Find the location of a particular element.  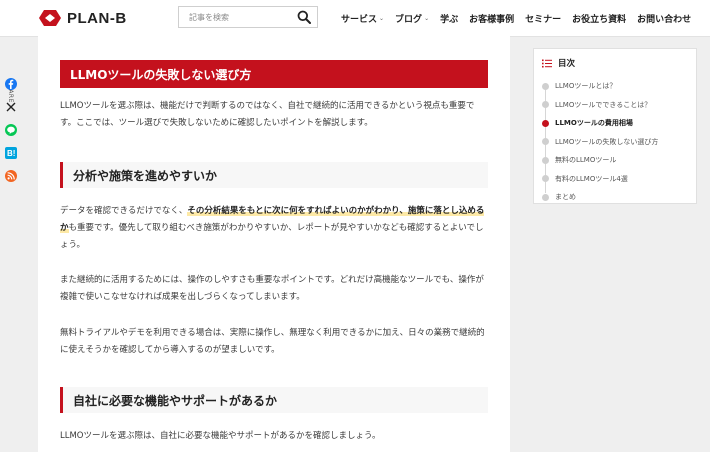

toc-item-active: LLMOツールの費用相場 is located at coordinates (600, 123).